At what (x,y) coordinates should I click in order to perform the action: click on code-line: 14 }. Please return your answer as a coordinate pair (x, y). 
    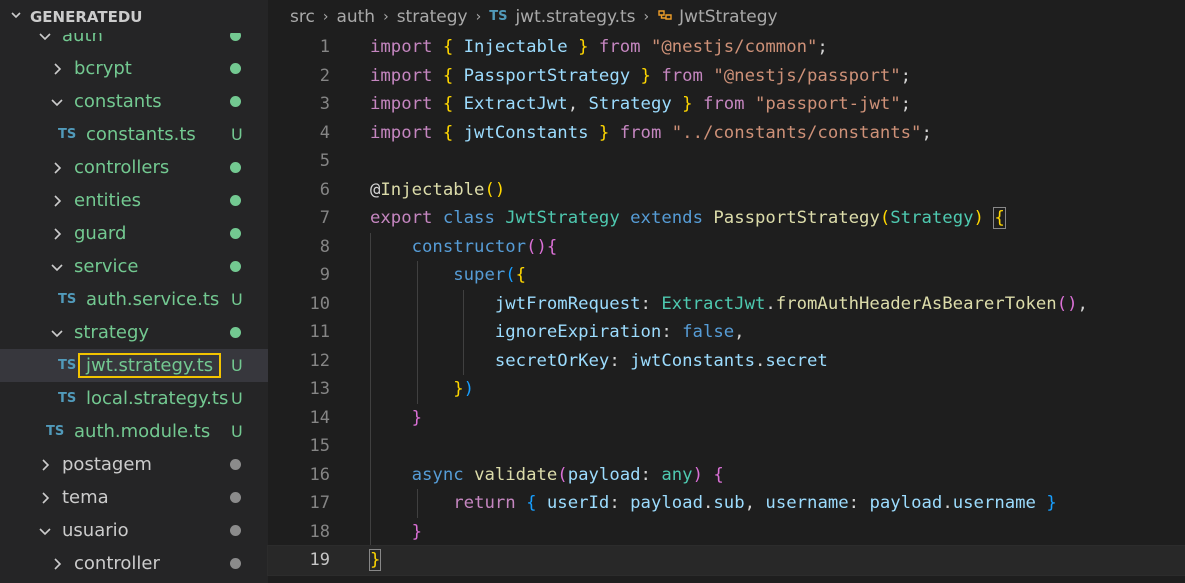
    Looking at the image, I should click on (726, 417).